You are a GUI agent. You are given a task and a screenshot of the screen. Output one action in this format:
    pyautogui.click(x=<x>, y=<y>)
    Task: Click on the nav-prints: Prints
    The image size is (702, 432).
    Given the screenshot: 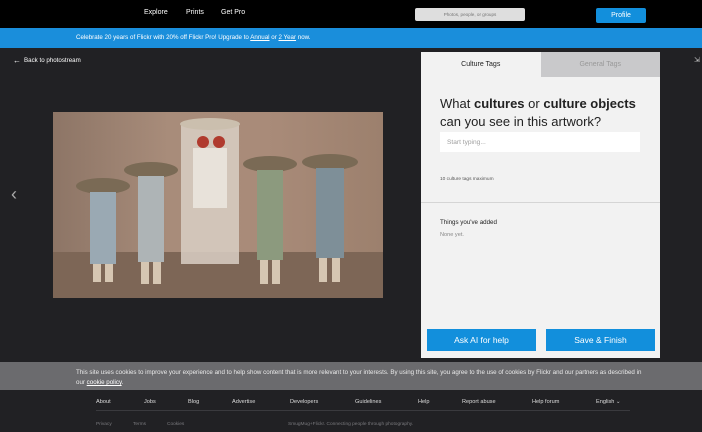 What is the action you would take?
    pyautogui.click(x=195, y=12)
    